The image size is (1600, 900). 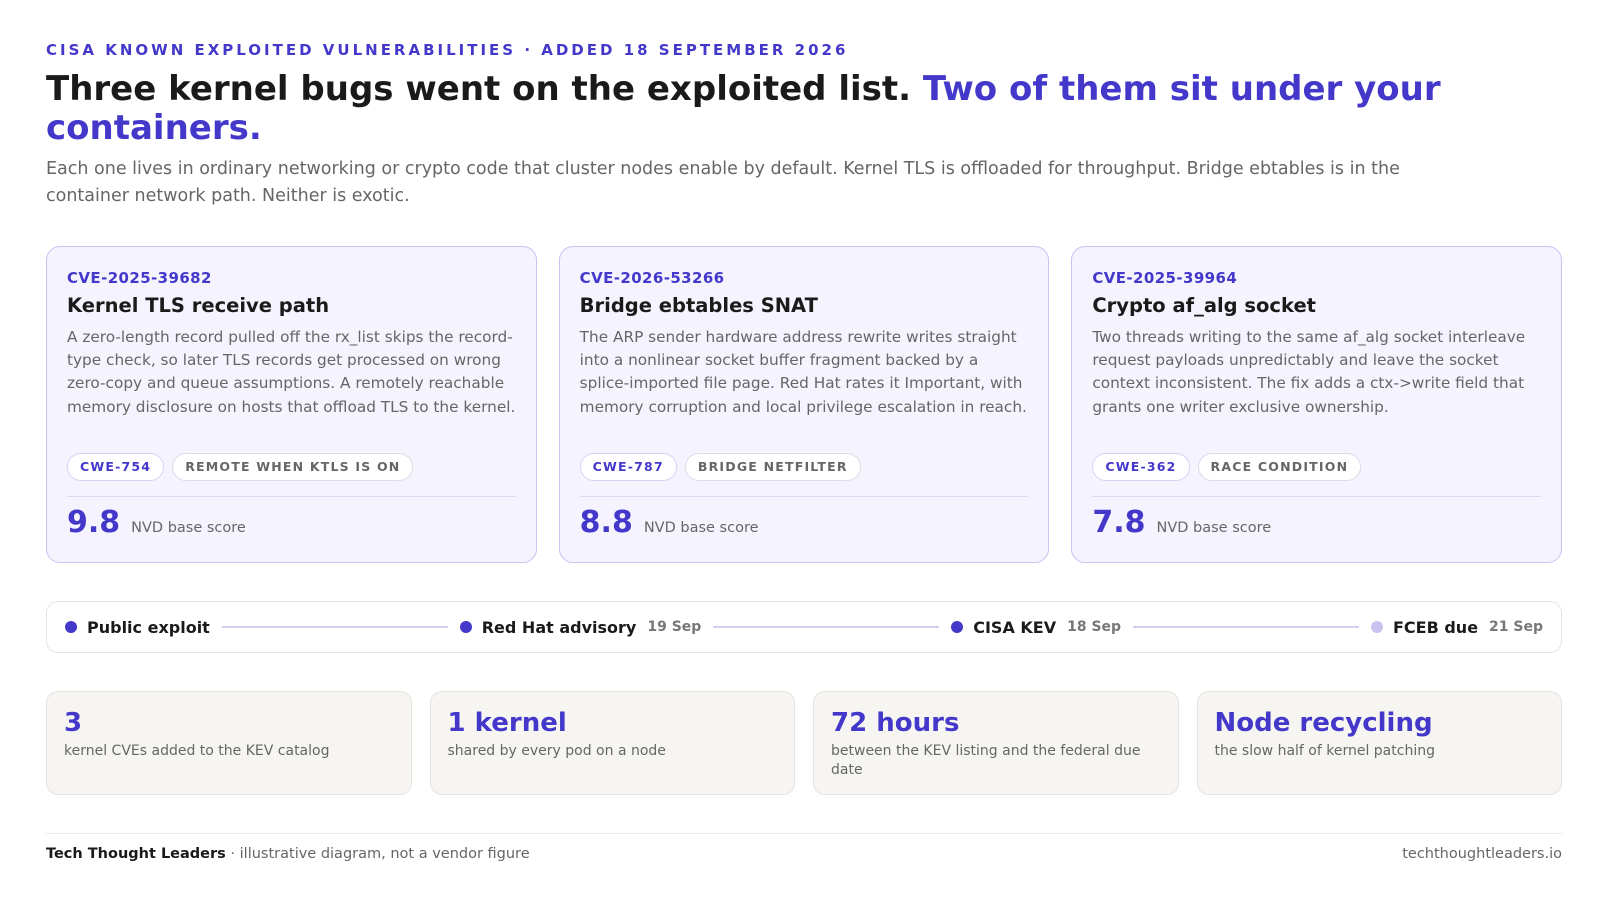 I want to click on score-row: 7.8 NVD base score, so click(x=1181, y=523).